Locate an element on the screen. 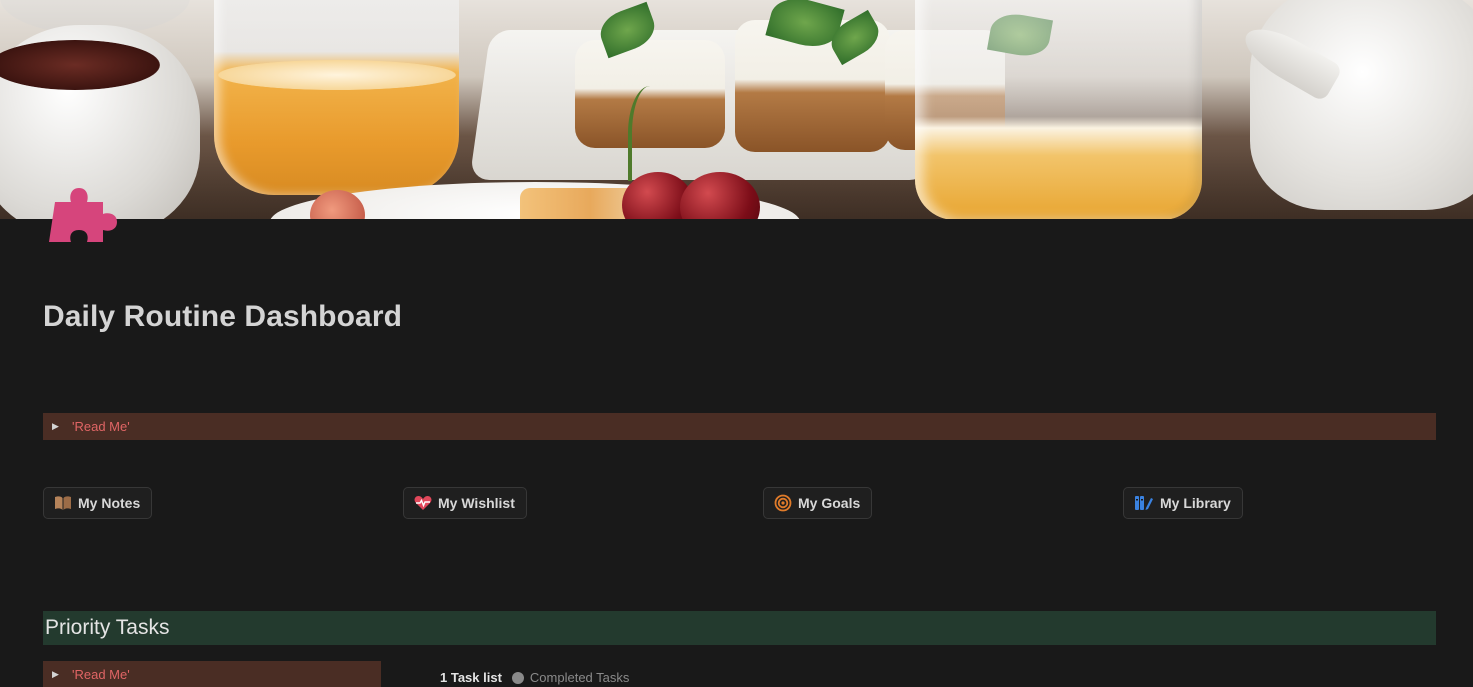 This screenshot has height=687, width=1473. priority-read-me-toggle: ▶ 'Read Me' is located at coordinates (212, 674).